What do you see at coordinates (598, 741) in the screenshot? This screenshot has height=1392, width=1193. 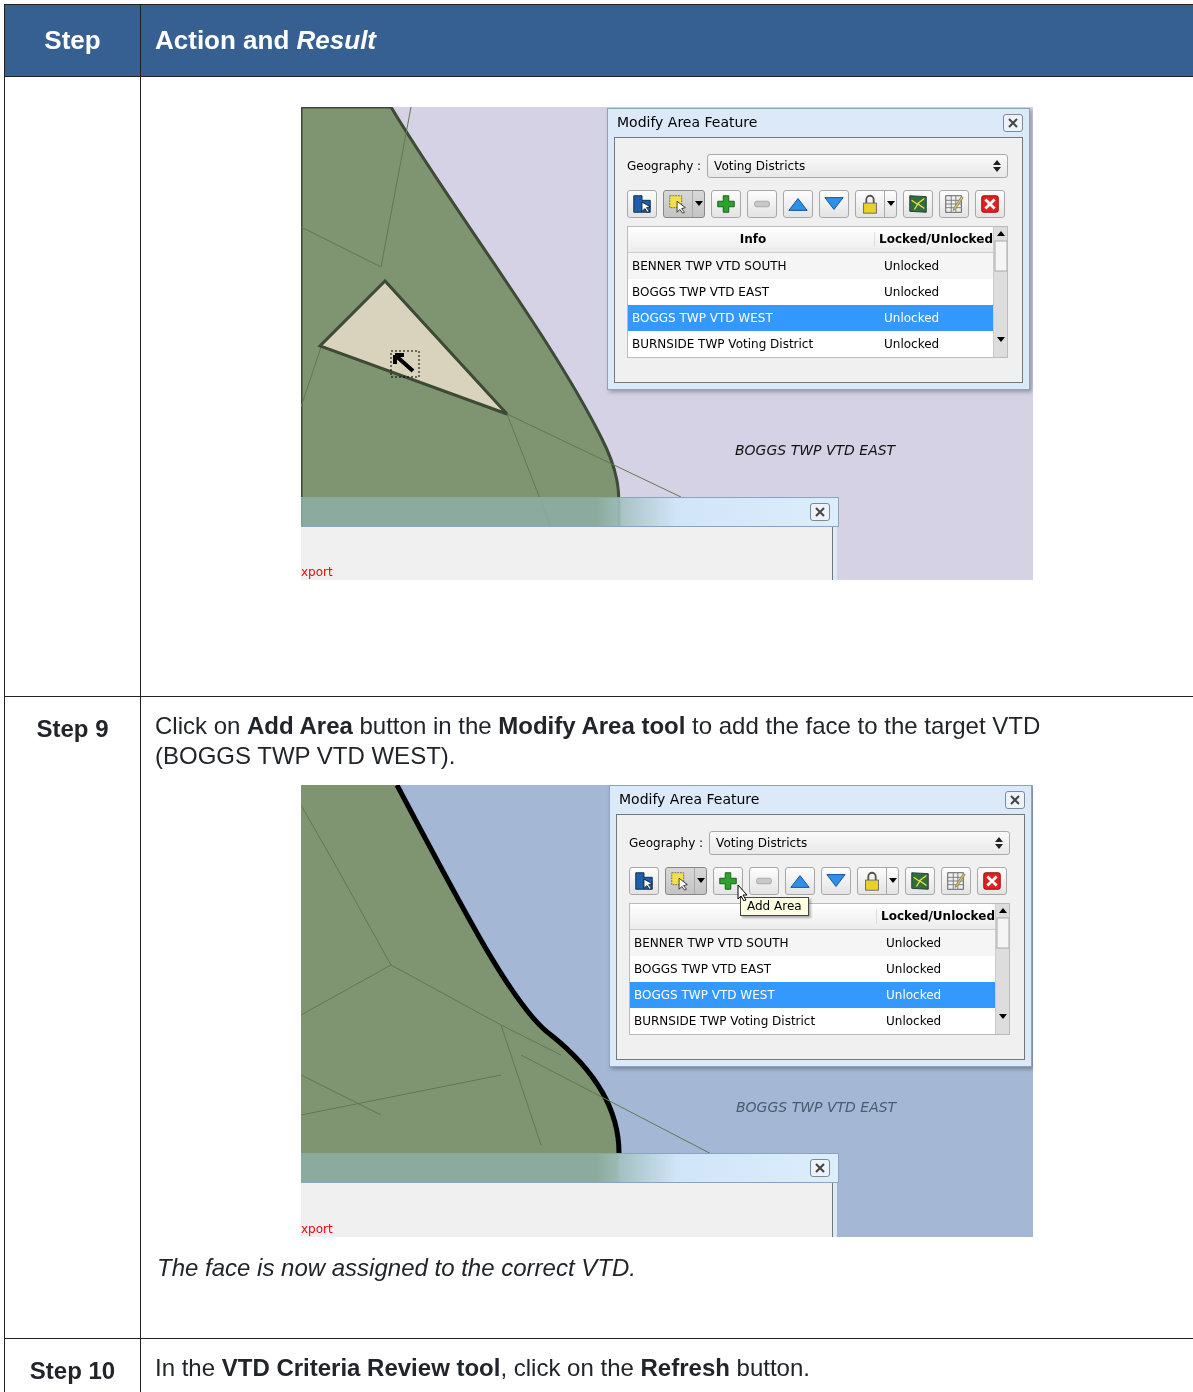 I see `instruction-text: Click on Add Area button in the Modify Area tool to add the face to the target VTD (BOGGS TWP VTD WEST).` at bounding box center [598, 741].